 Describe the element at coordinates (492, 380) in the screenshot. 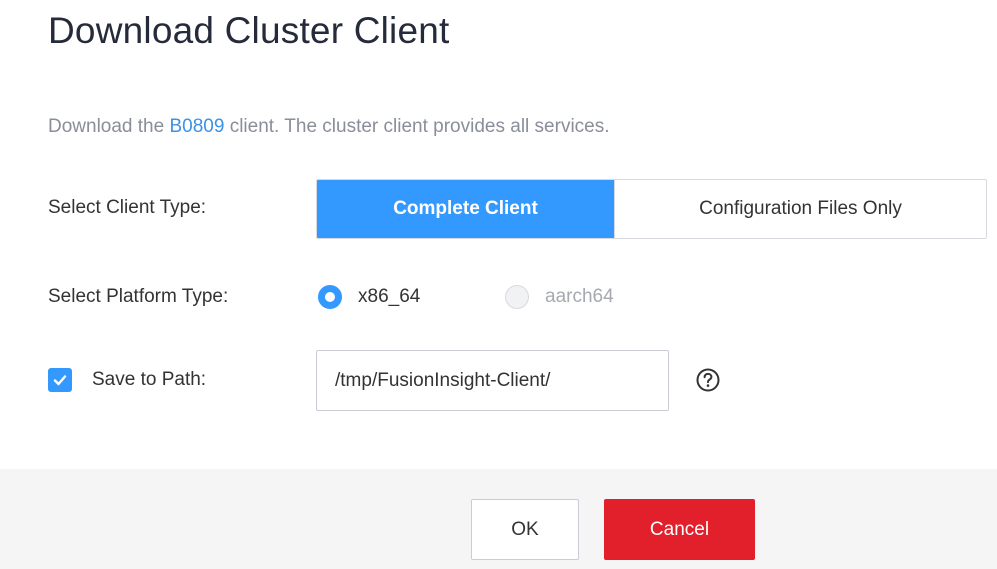

I see `save-path-input` at that location.